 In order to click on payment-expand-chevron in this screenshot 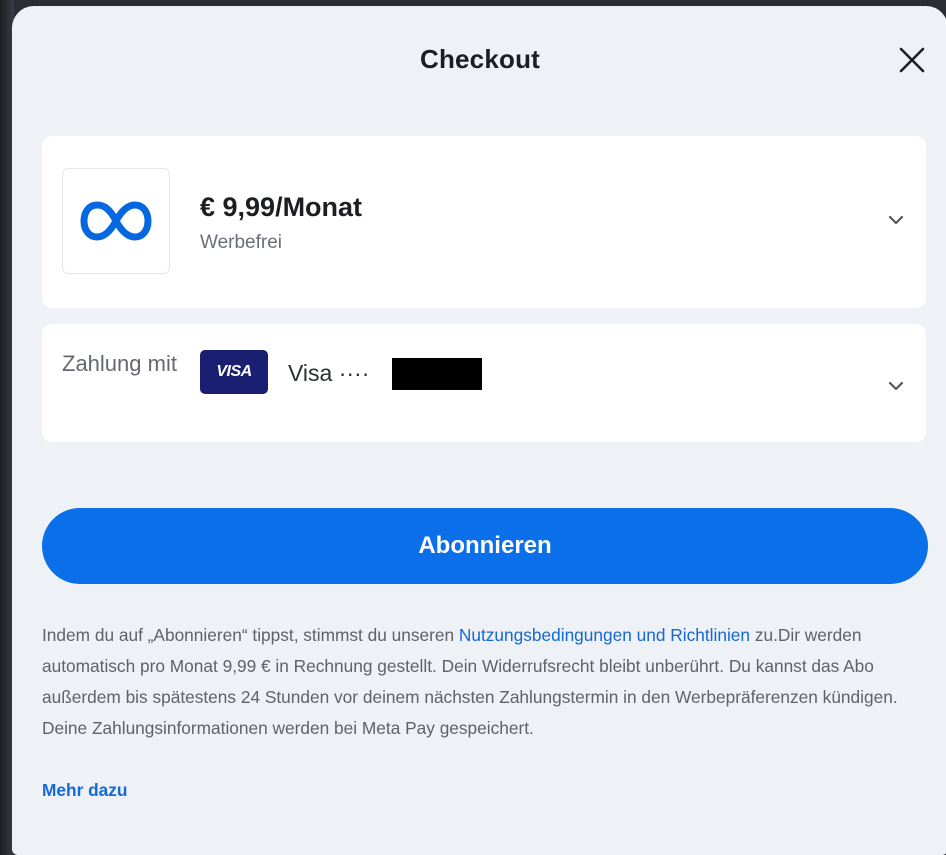, I will do `click(896, 386)`.